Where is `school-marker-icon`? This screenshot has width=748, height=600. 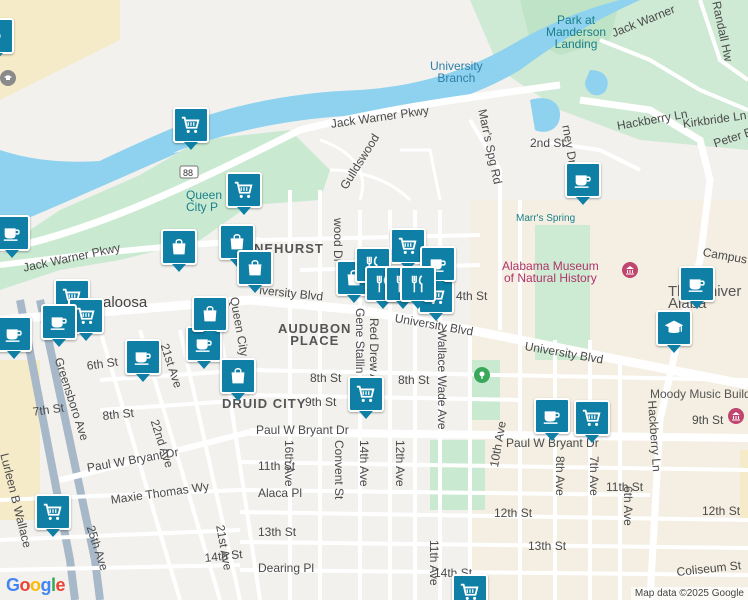
school-marker-icon is located at coordinates (8, 78).